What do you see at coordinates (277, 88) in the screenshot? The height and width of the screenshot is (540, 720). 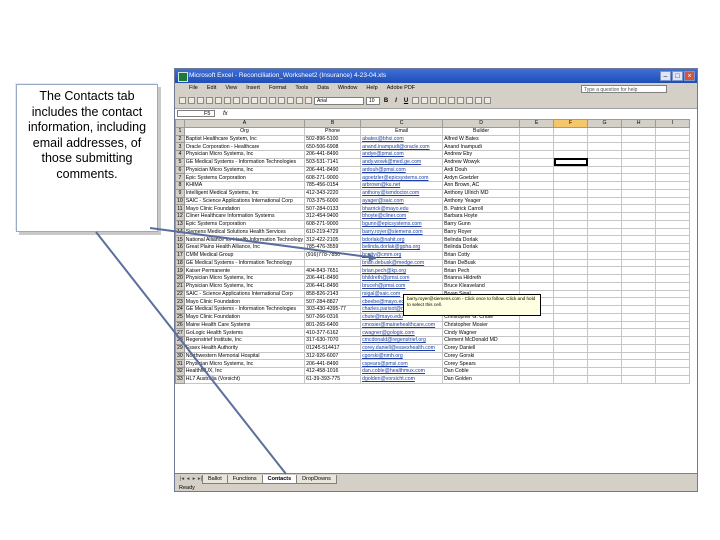 I see `menu-format: Format` at bounding box center [277, 88].